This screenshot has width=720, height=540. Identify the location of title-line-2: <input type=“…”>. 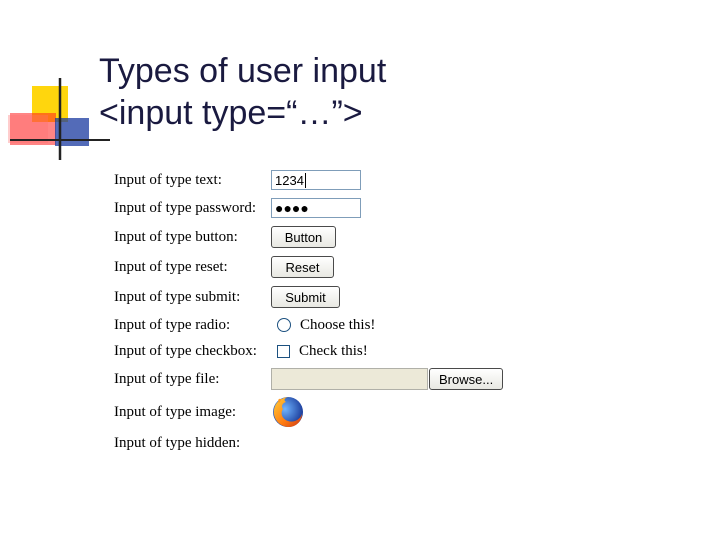
(231, 113).